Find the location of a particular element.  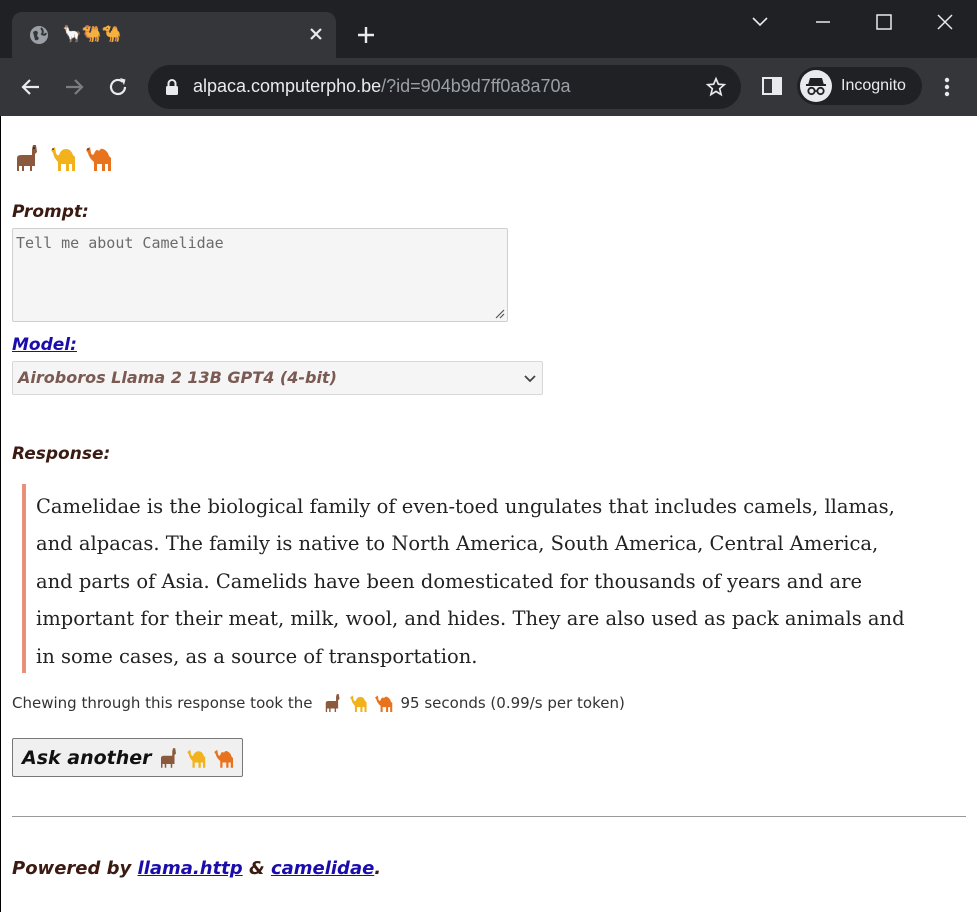

close-window-icon is located at coordinates (945, 22).